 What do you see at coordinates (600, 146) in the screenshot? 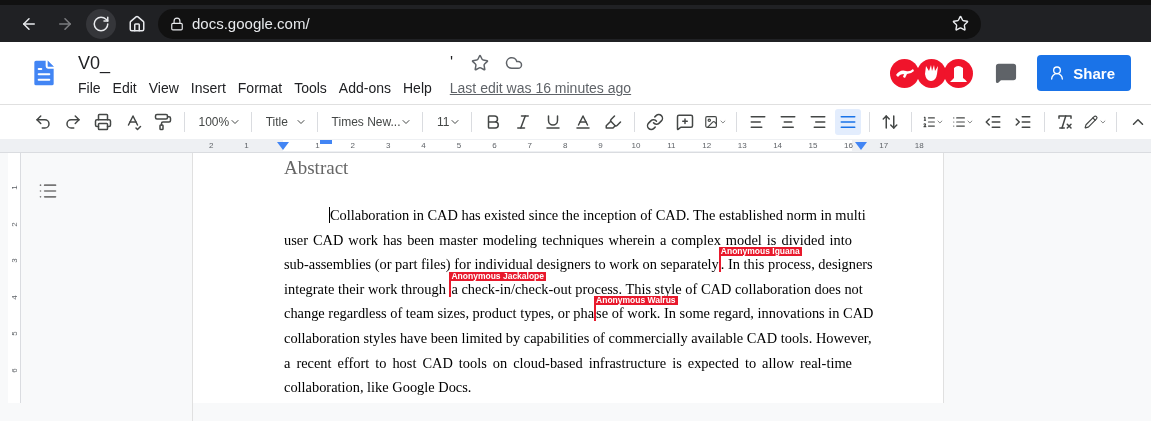
I see `ruler-number: 9` at bounding box center [600, 146].